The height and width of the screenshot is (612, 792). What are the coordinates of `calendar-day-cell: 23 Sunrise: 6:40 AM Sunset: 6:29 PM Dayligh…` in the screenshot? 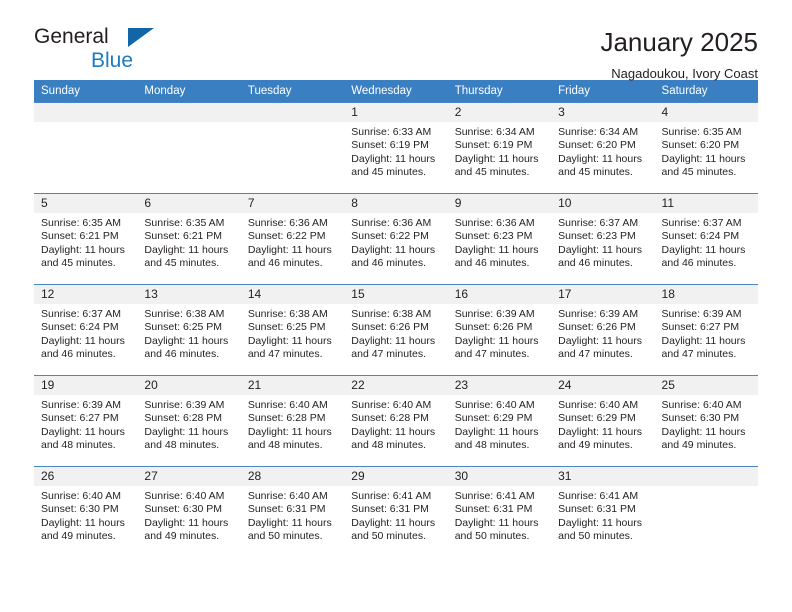 It's located at (499, 421).